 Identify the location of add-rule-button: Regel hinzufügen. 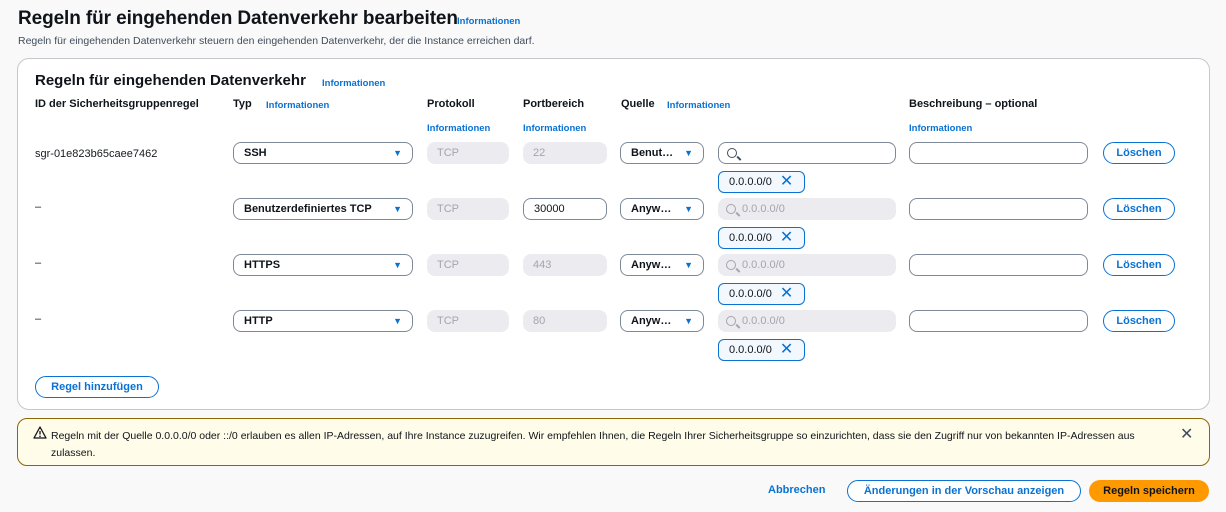
(97, 387).